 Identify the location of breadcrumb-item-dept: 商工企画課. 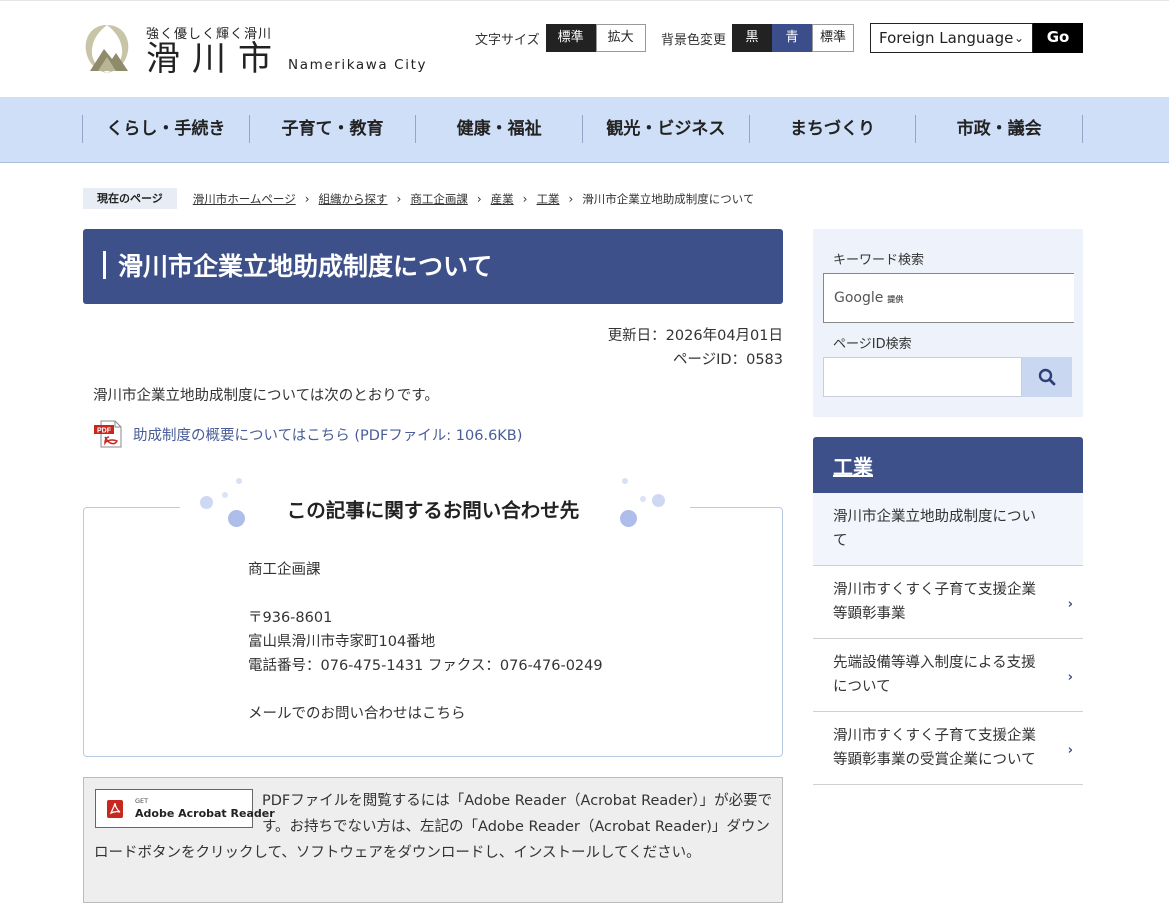
(439, 199).